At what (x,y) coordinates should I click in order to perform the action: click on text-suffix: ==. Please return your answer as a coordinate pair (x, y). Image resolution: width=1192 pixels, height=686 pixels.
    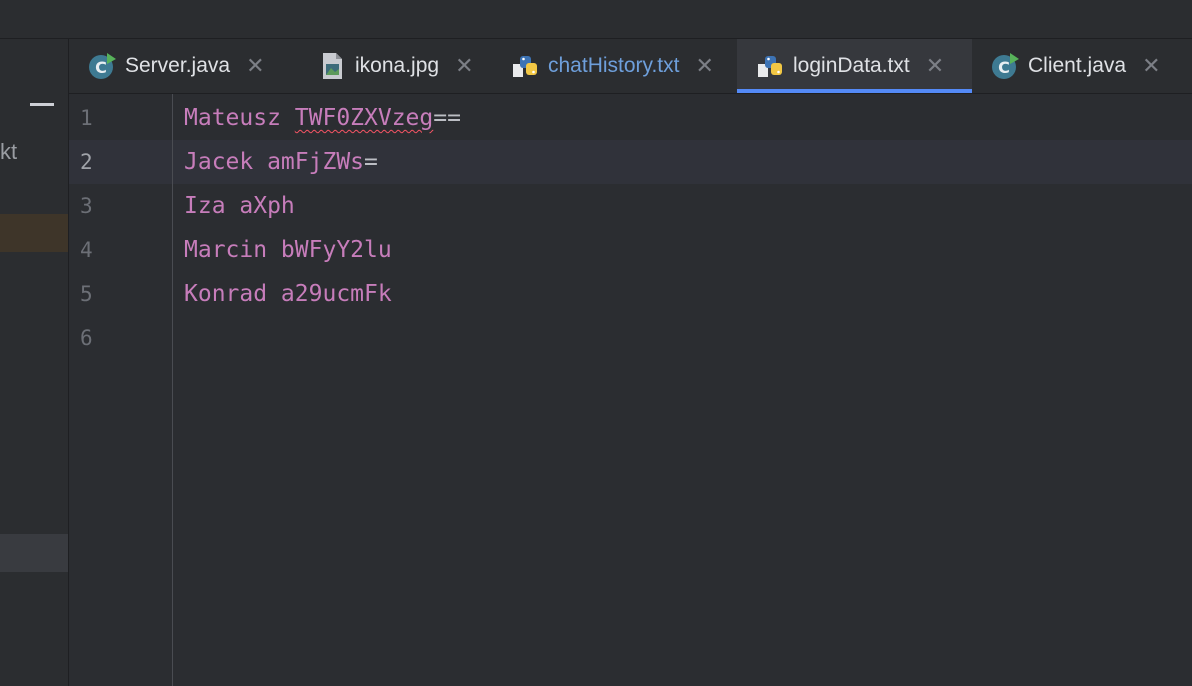
    Looking at the image, I should click on (447, 118).